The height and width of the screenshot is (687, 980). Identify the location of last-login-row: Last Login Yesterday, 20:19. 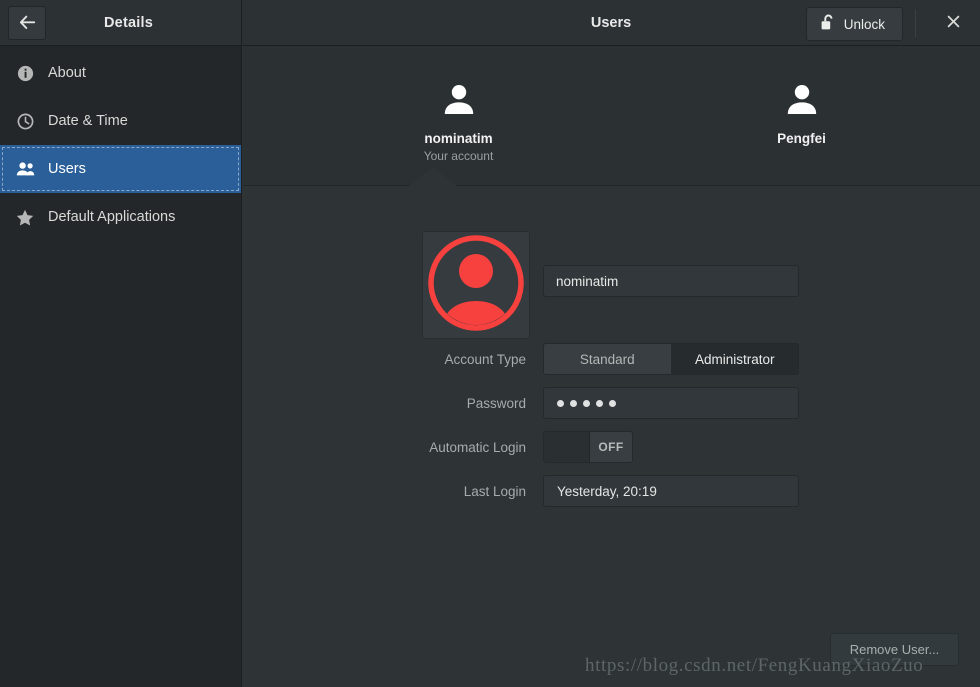
(611, 491).